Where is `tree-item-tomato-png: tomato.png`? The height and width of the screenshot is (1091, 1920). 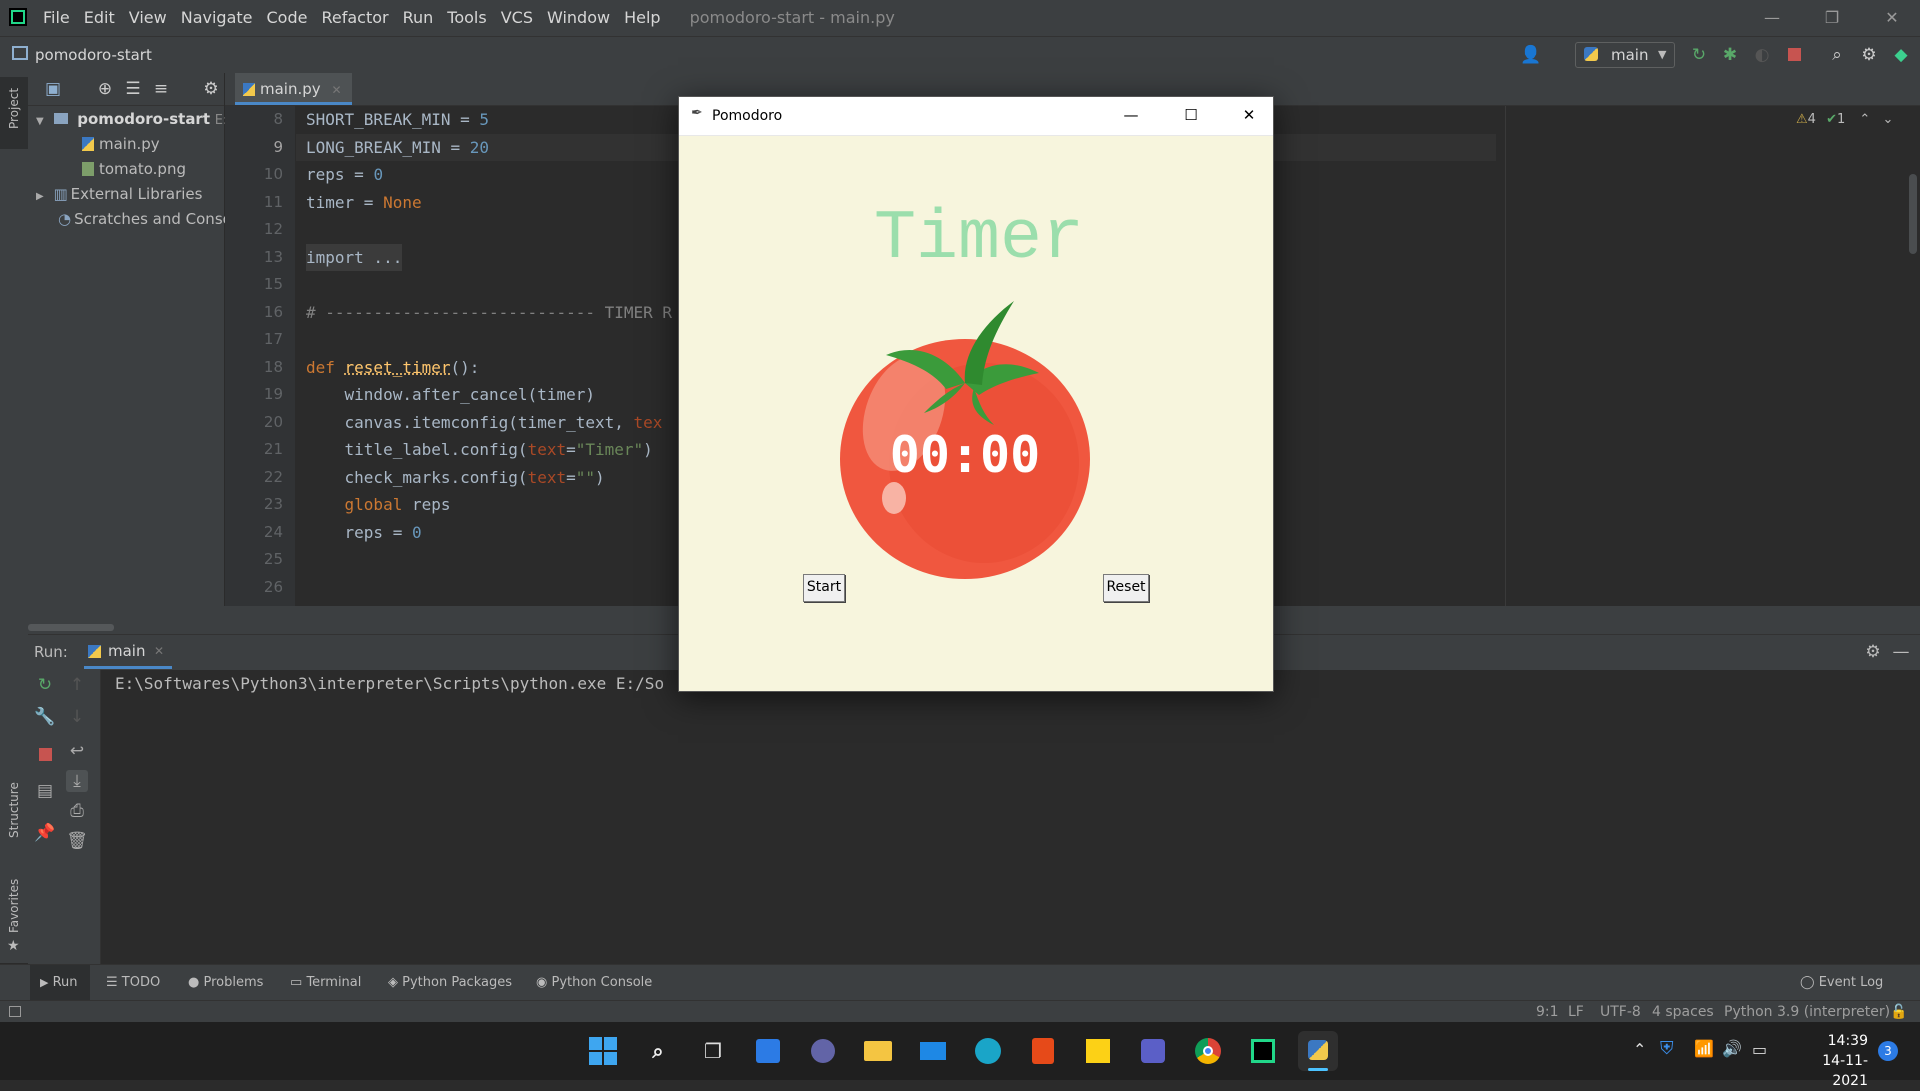
tree-item-tomato-png: tomato.png is located at coordinates (134, 169).